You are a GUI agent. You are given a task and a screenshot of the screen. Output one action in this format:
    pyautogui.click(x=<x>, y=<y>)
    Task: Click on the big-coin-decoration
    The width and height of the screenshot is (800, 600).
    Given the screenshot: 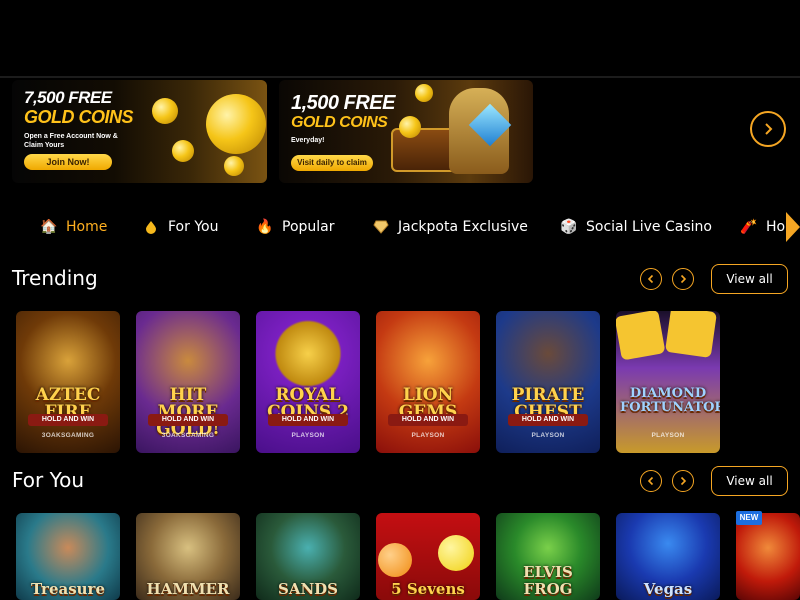 What is the action you would take?
    pyautogui.click(x=236, y=124)
    